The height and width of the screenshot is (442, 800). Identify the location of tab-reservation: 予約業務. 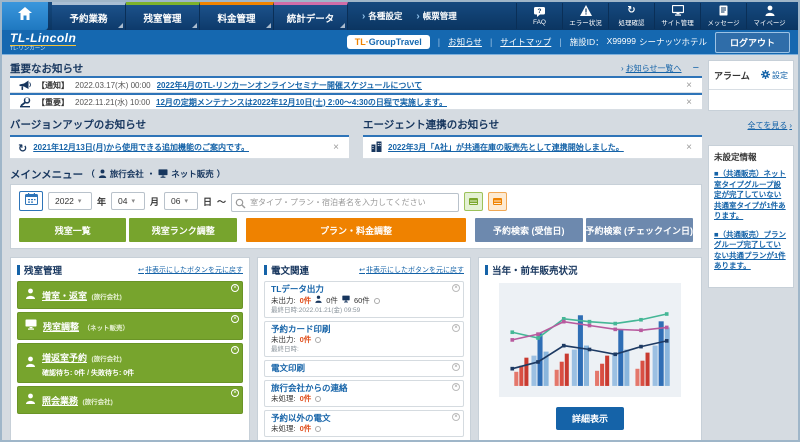
(89, 16).